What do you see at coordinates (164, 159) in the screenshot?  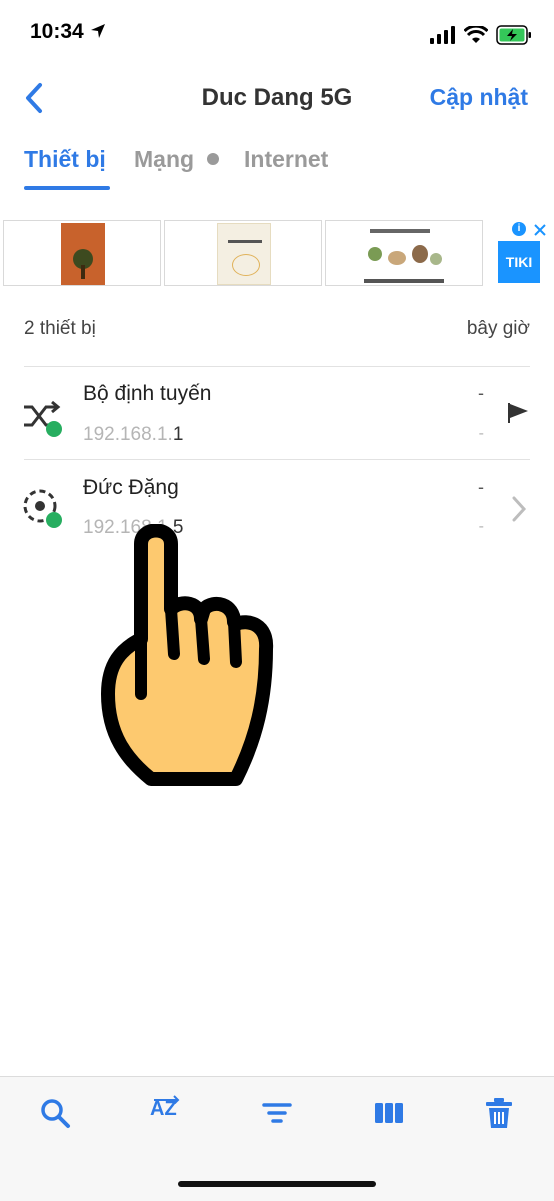 I see `tab-network: Mạng` at bounding box center [164, 159].